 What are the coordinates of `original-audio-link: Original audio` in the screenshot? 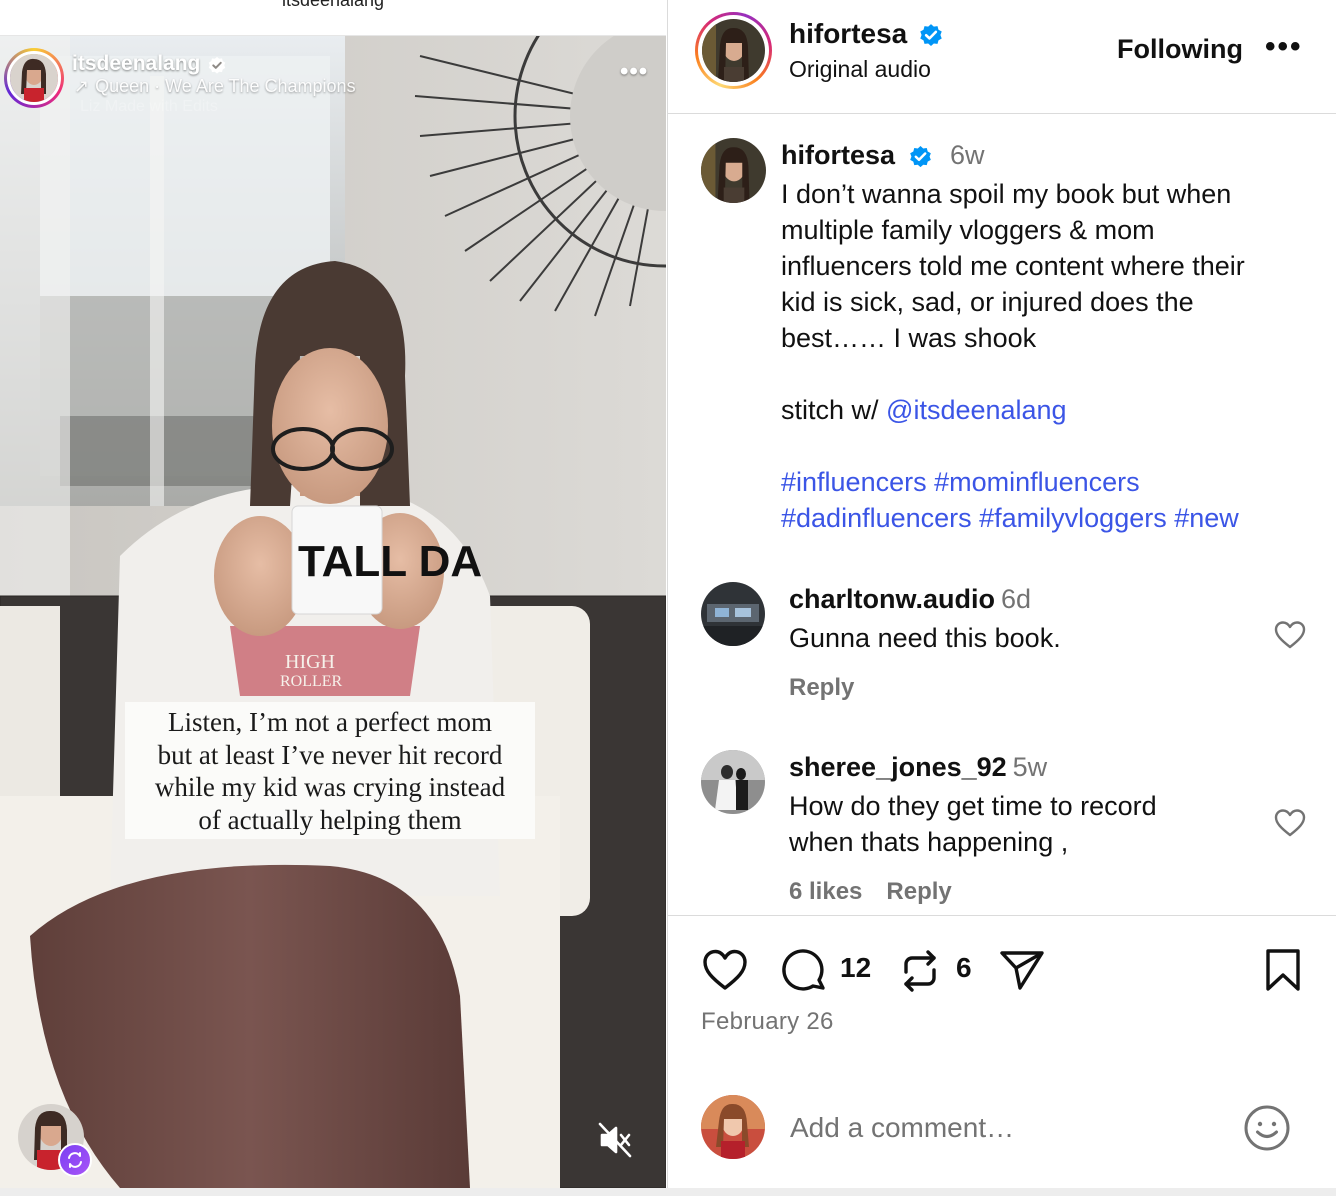 It's located at (860, 69).